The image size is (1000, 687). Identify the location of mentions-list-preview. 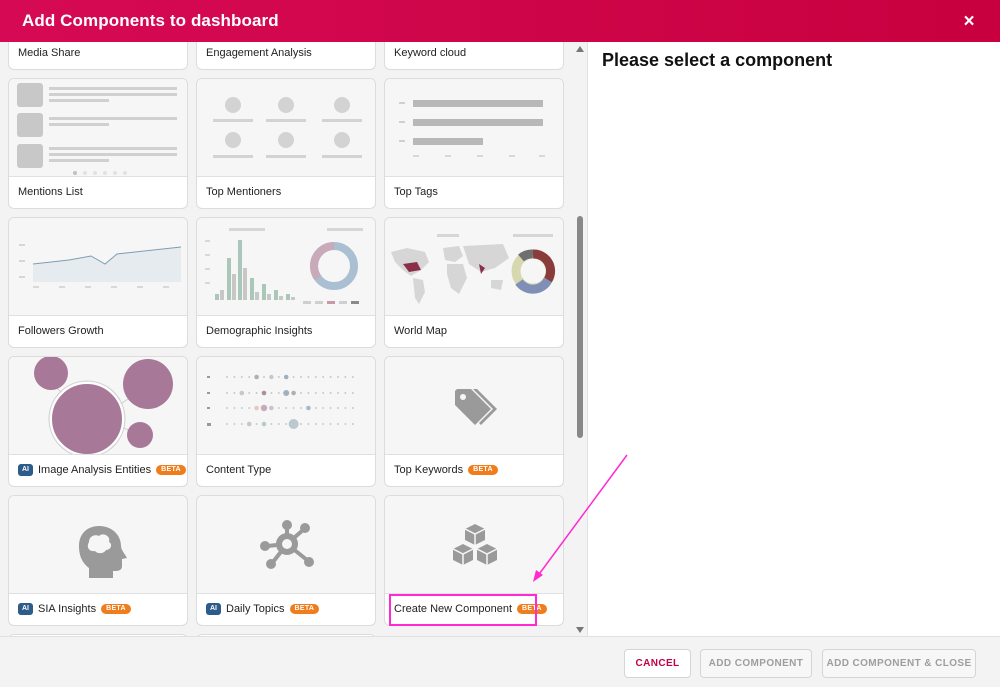
(98, 128).